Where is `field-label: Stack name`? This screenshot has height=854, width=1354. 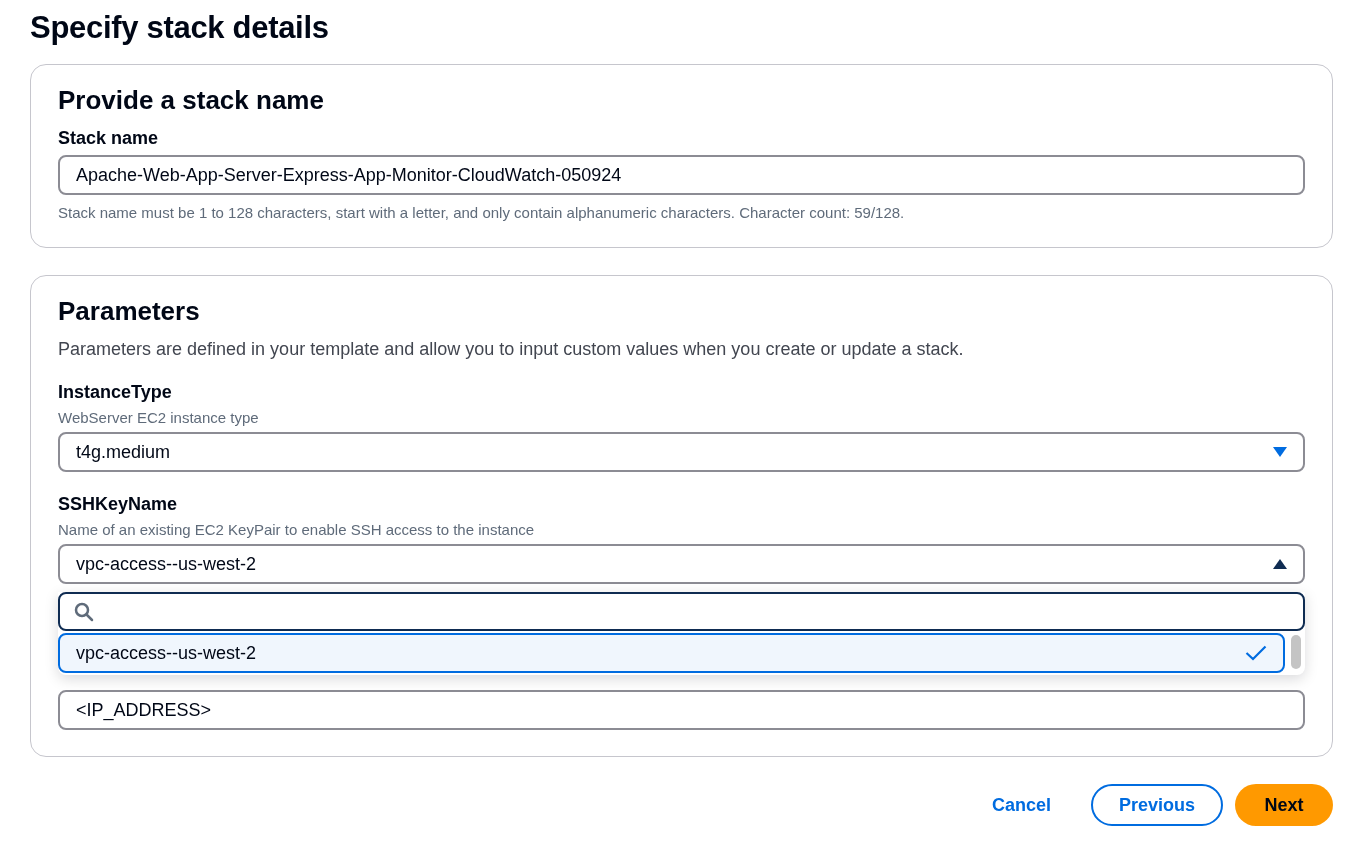
field-label: Stack name is located at coordinates (108, 138).